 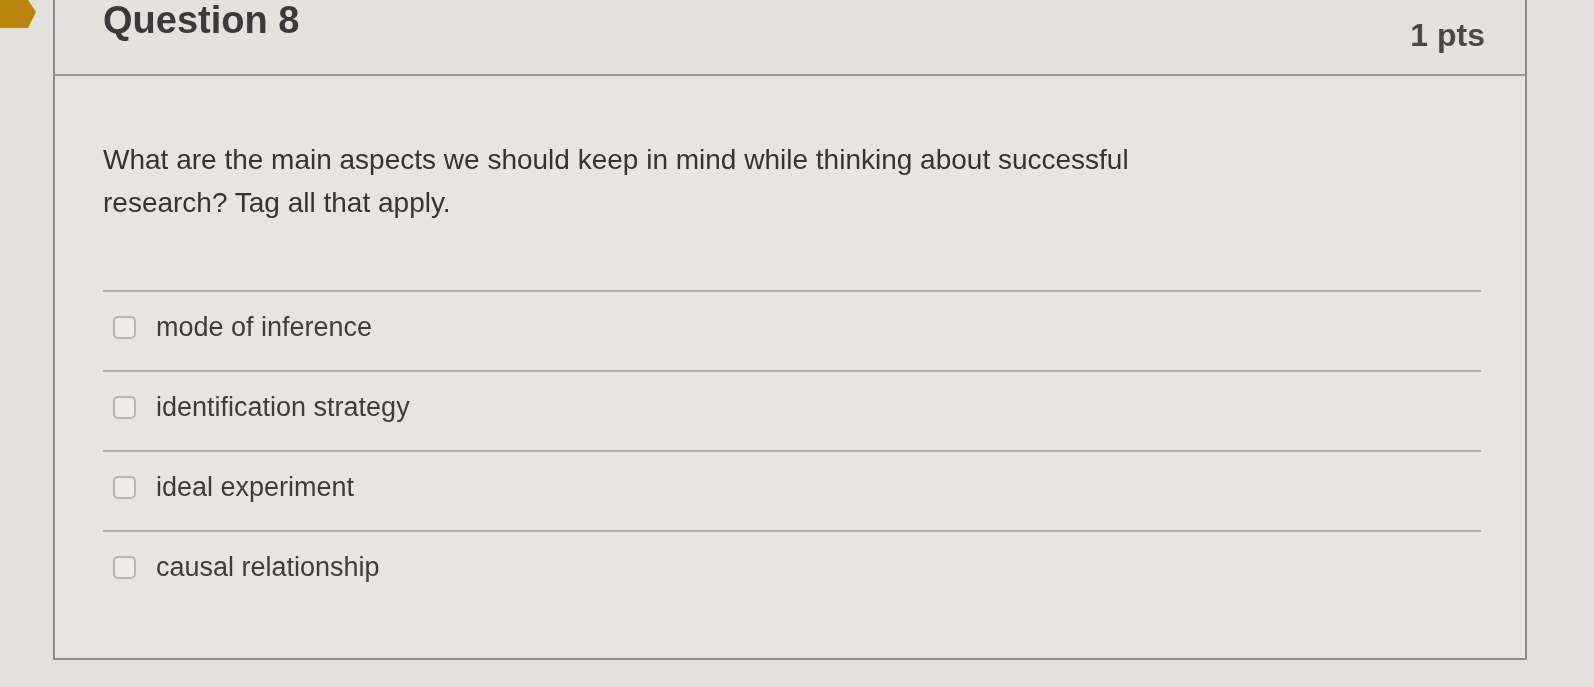 I want to click on answer-label: identification strategy, so click(x=283, y=407).